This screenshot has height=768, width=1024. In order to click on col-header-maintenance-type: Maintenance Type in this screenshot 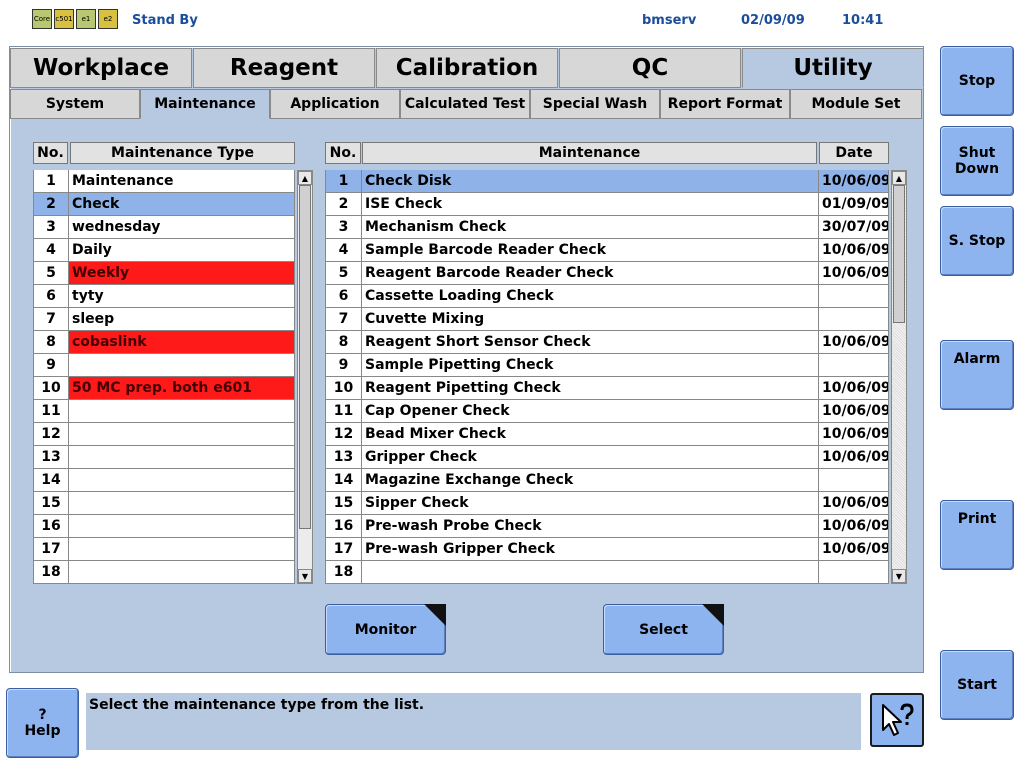, I will do `click(182, 153)`.